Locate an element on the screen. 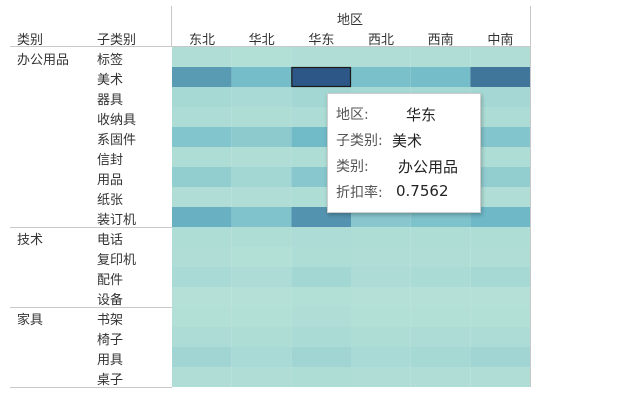 The height and width of the screenshot is (418, 625). heatmap-cell-r1-c0 is located at coordinates (202, 77).